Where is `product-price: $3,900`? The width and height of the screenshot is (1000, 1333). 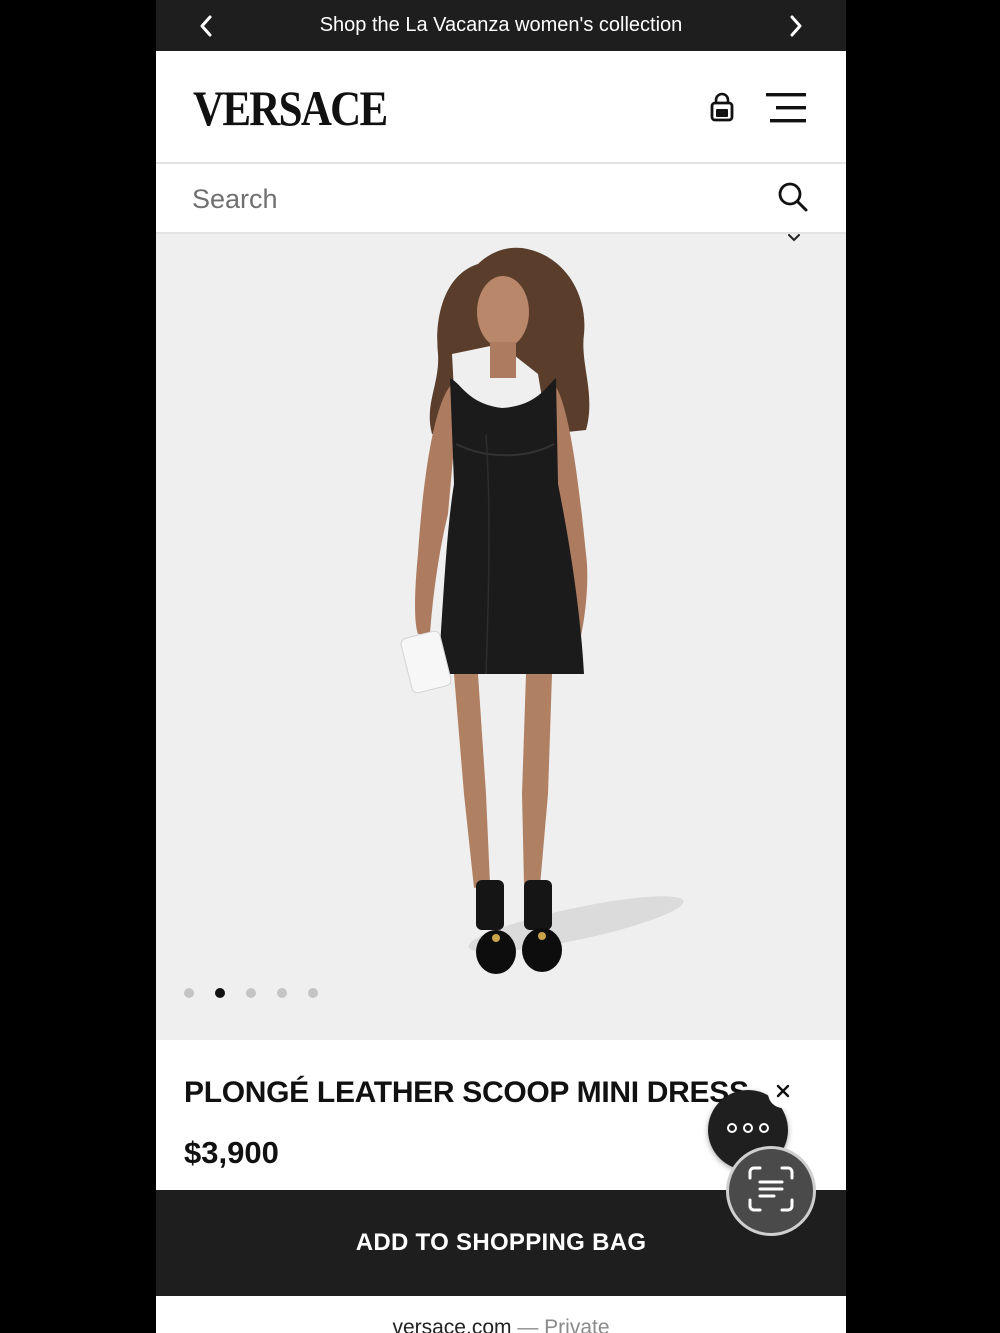 product-price: $3,900 is located at coordinates (231, 1152).